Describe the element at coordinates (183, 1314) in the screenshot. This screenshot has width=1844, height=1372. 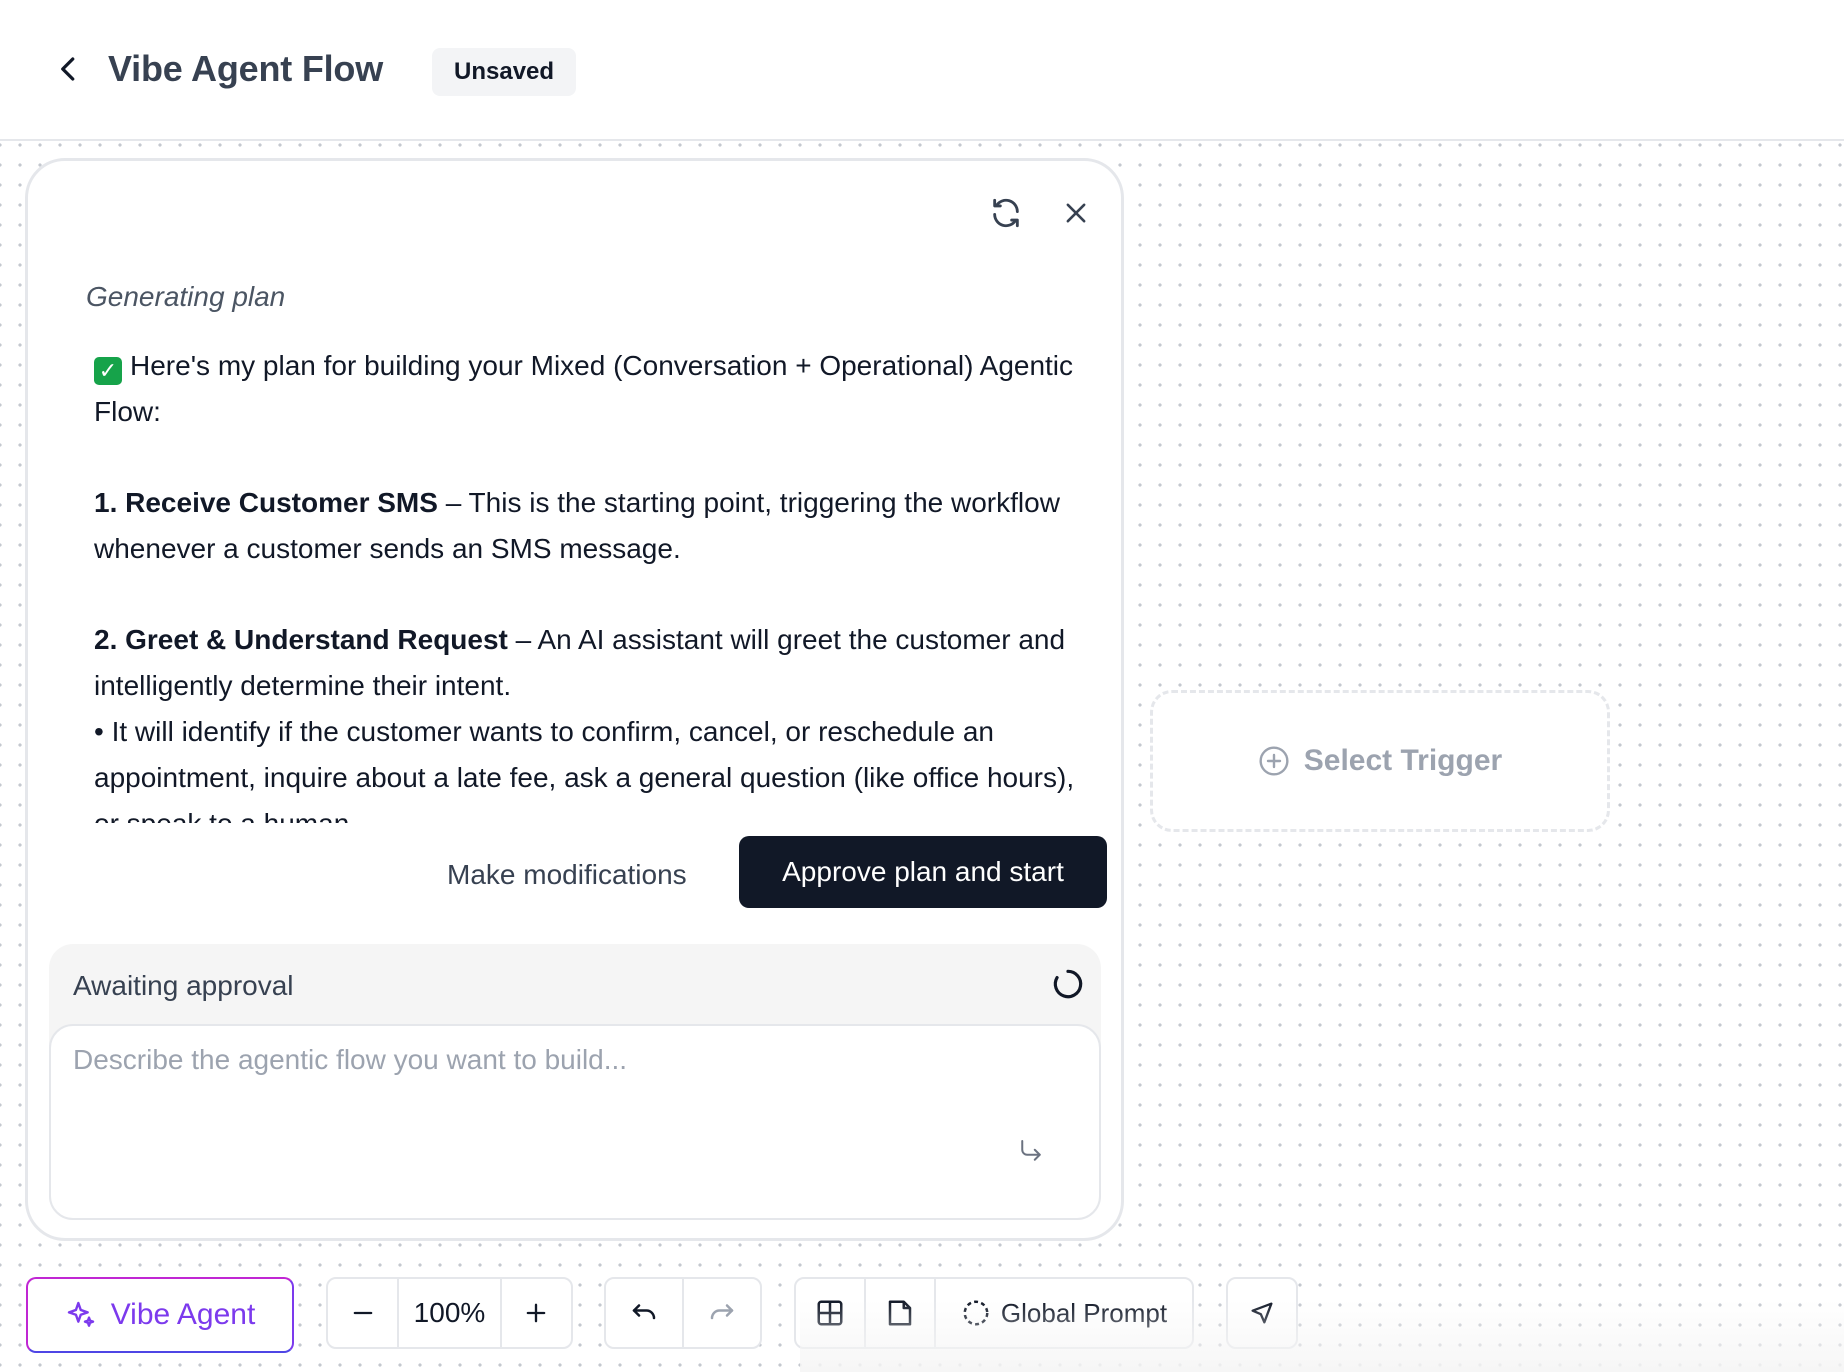
I see `vibe-agent-label: Vibe Agent` at that location.